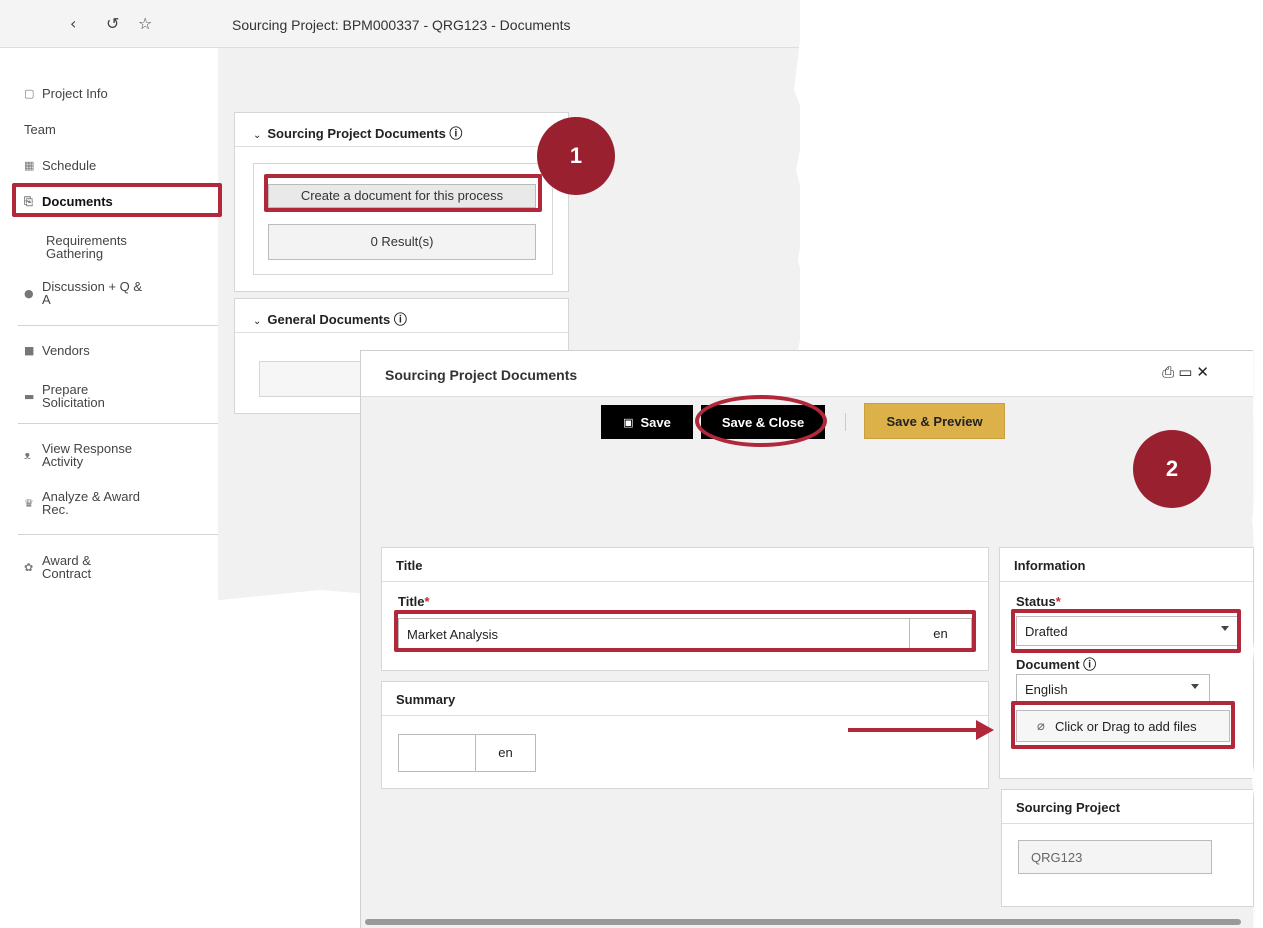  I want to click on folder-icon: ▬, so click(29, 396).